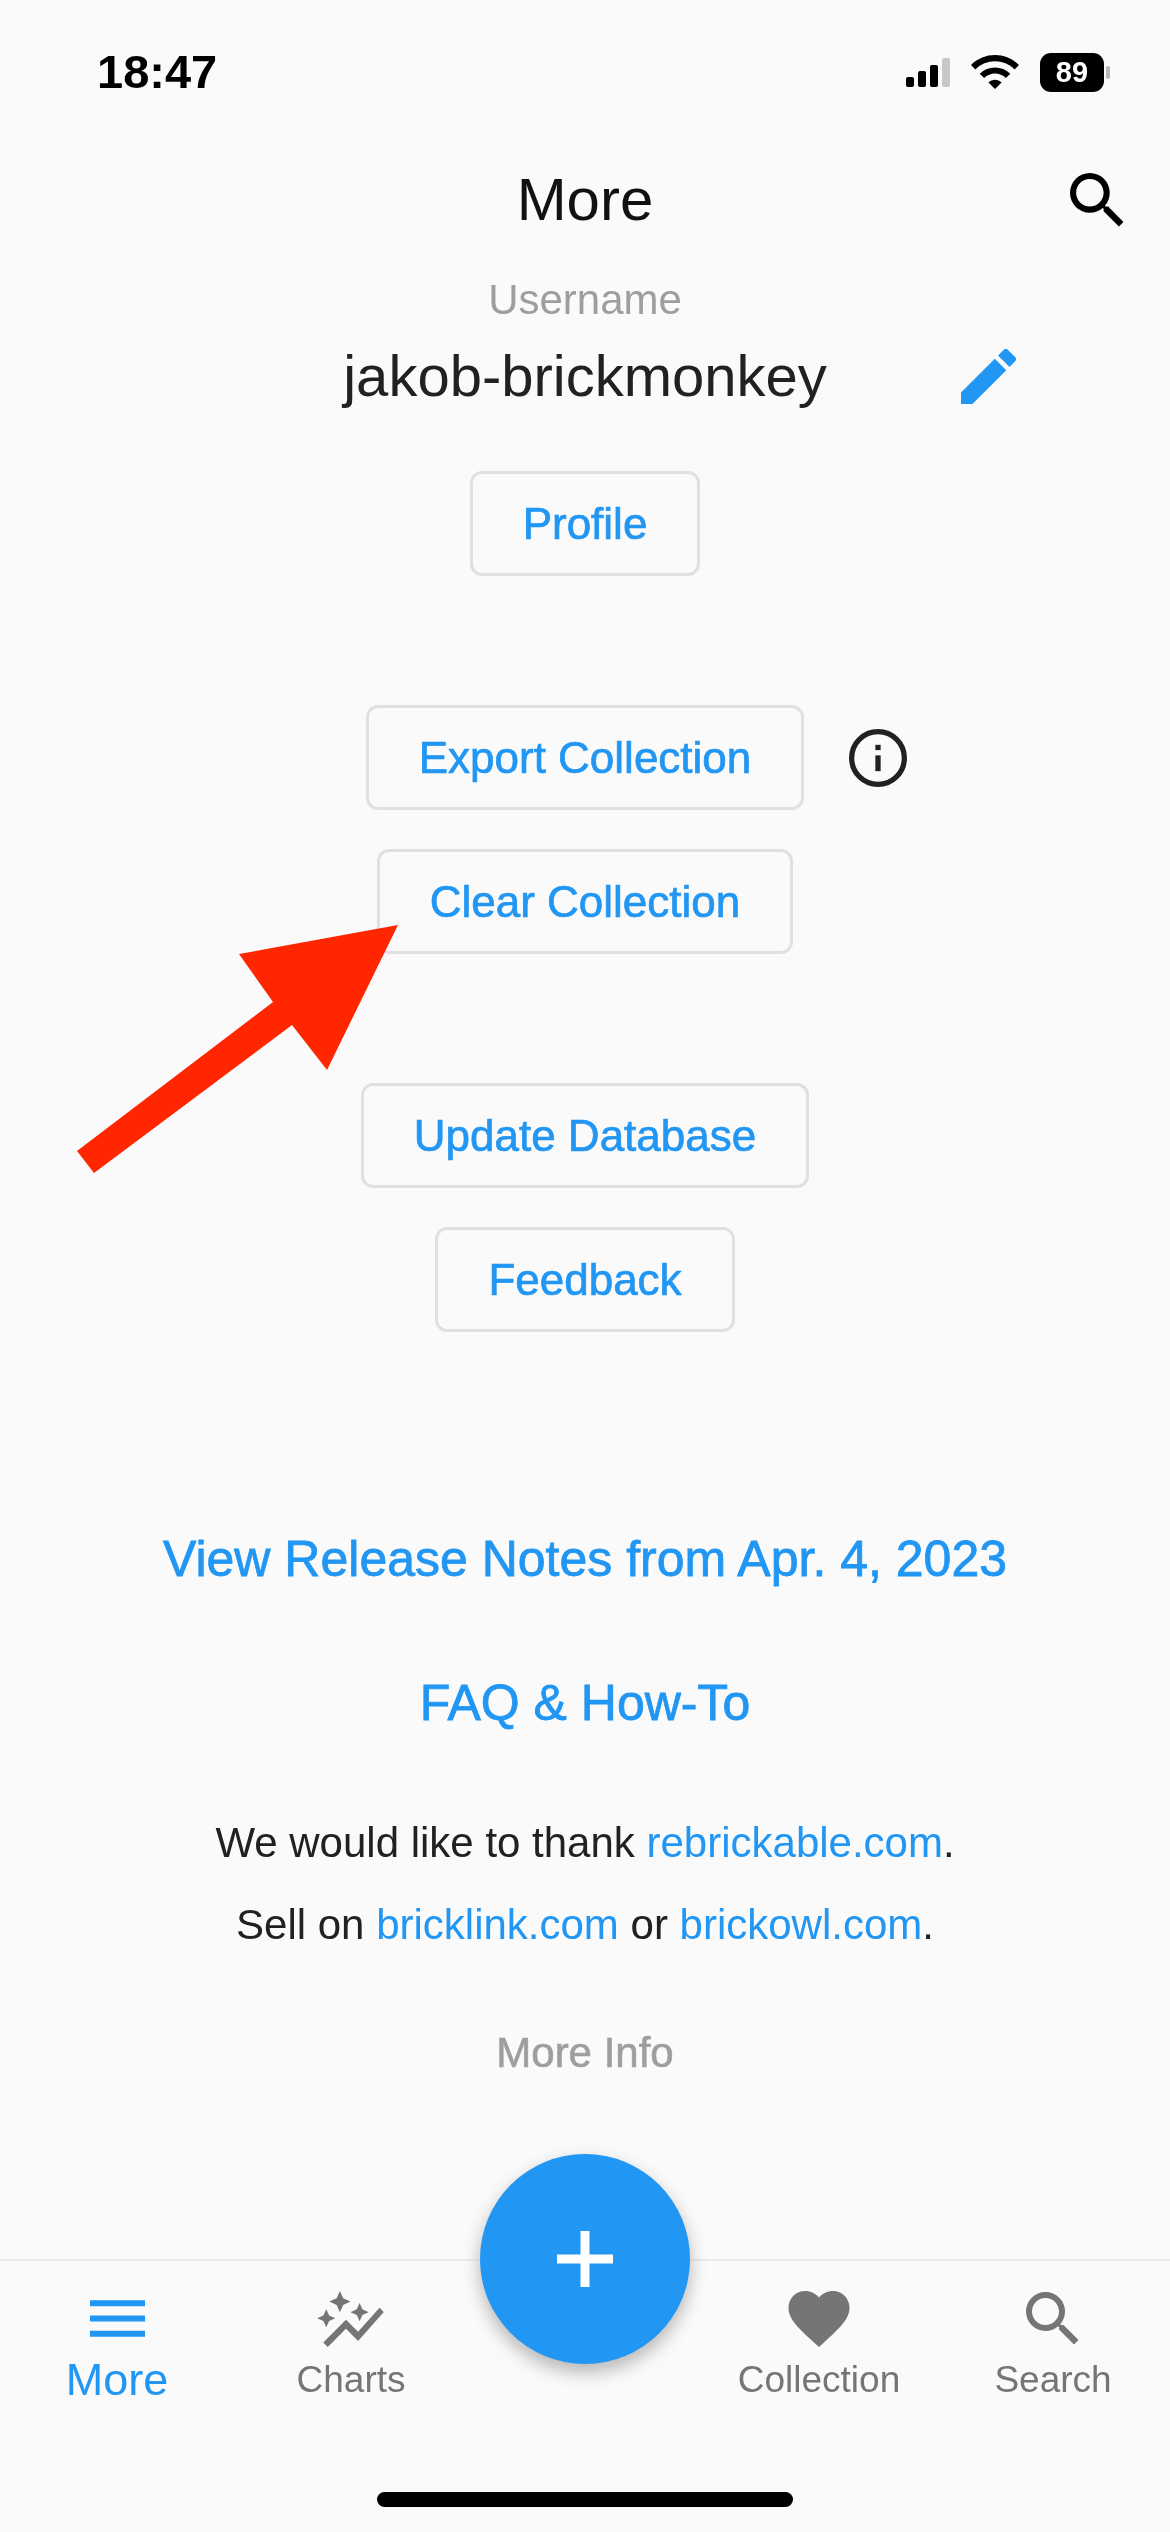  What do you see at coordinates (928, 72) in the screenshot?
I see `signal-icon` at bounding box center [928, 72].